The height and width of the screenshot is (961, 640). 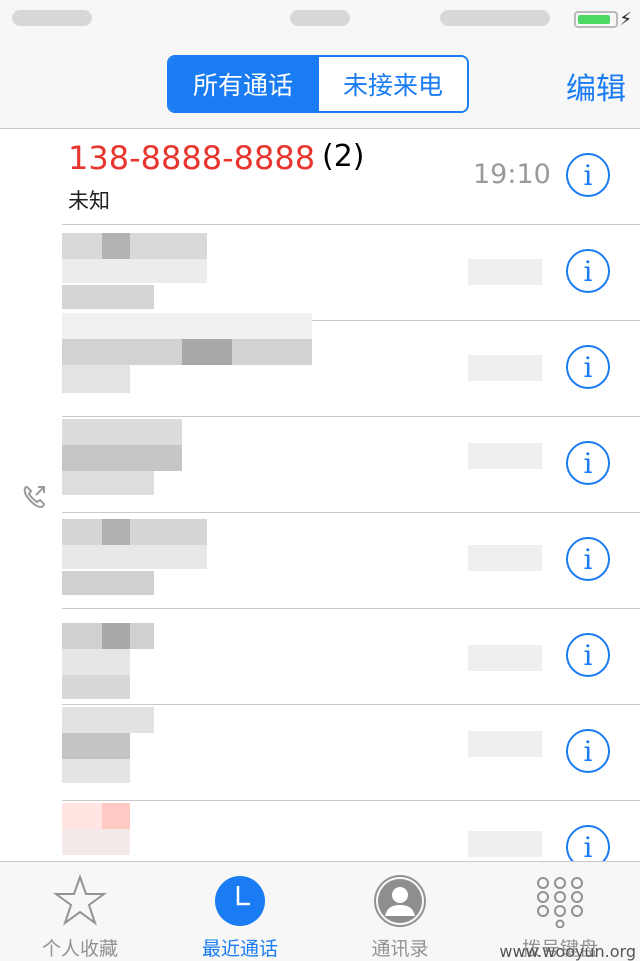 I want to click on tab-recents: 最近通话, so click(x=240, y=911).